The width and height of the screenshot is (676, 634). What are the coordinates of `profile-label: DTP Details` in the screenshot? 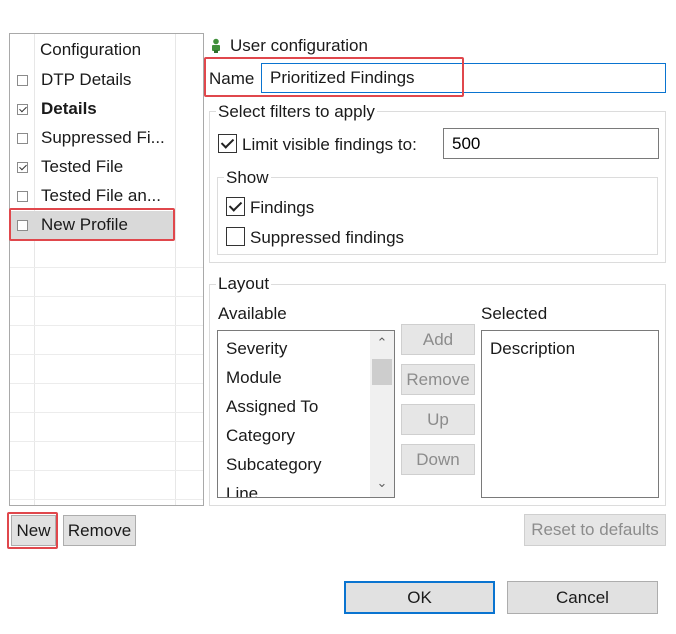 It's located at (86, 79).